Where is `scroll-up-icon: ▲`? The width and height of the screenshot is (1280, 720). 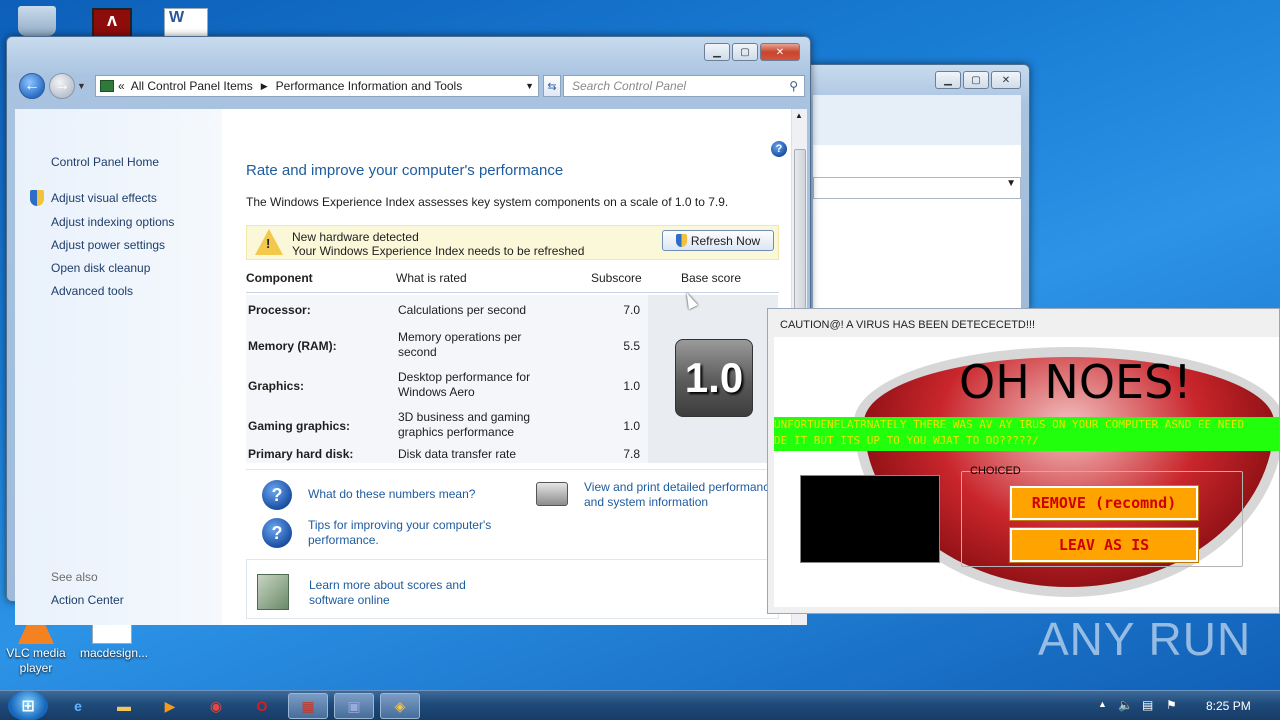 scroll-up-icon: ▲ is located at coordinates (799, 115).